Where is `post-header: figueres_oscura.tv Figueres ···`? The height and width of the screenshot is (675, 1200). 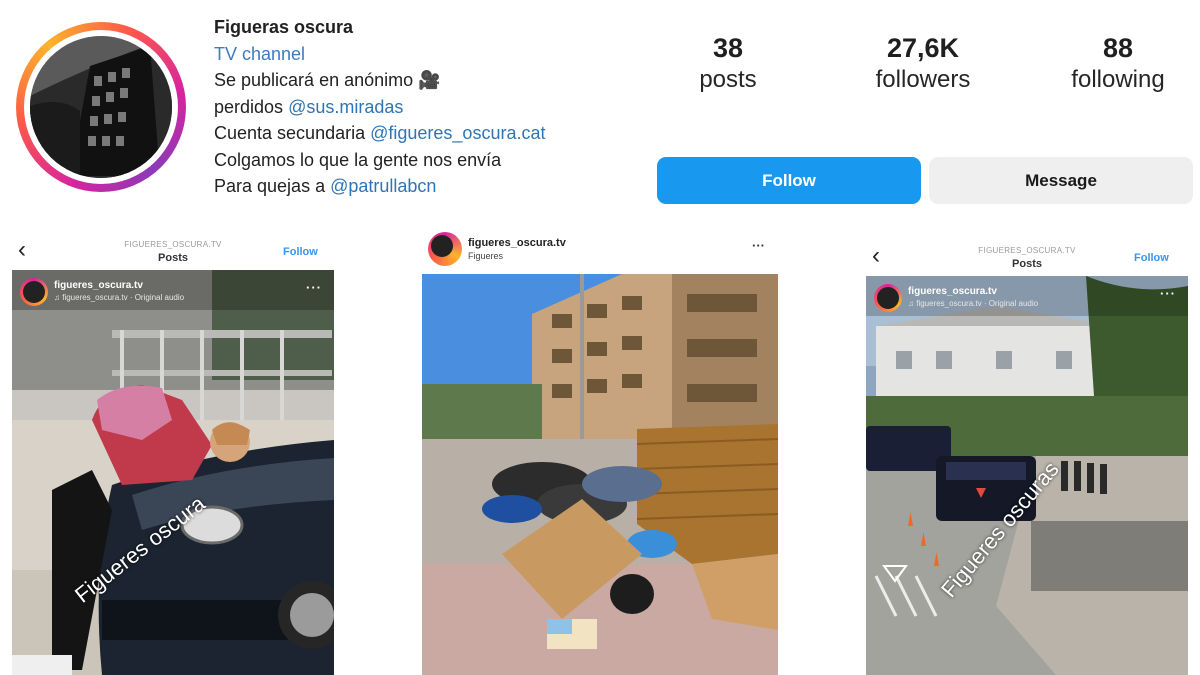
post-header: figueres_oscura.tv Figueres ··· is located at coordinates (600, 249).